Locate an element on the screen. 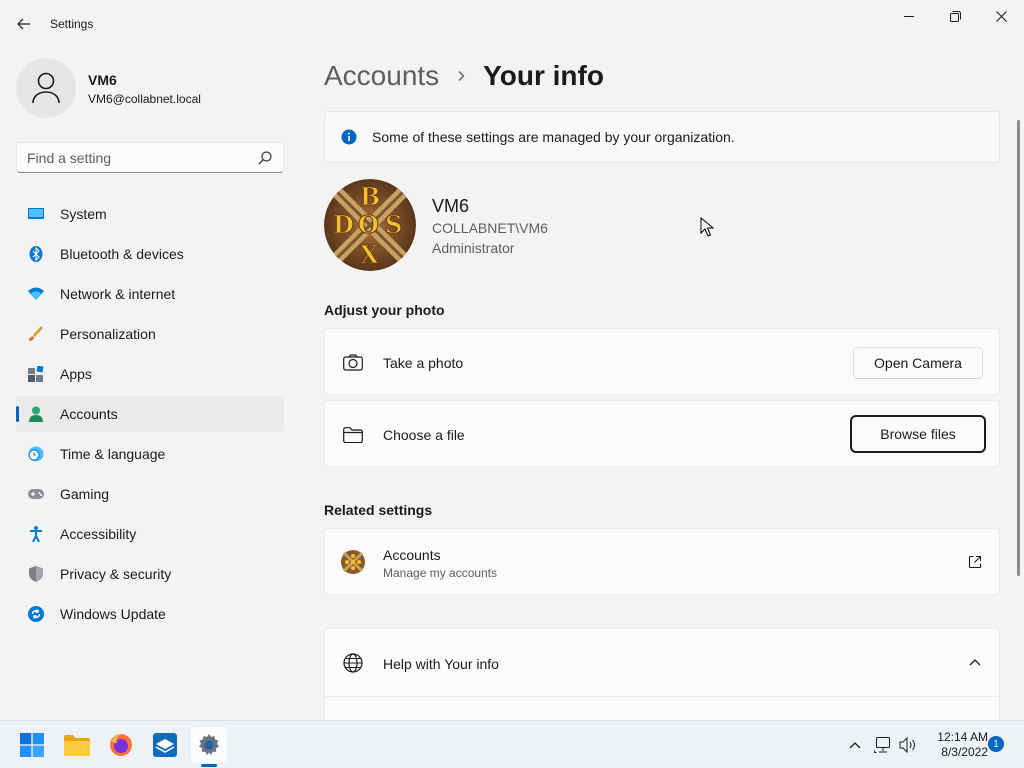 The height and width of the screenshot is (768, 1024). sidebar-item-privacy: Privacy & security is located at coordinates (150, 574).